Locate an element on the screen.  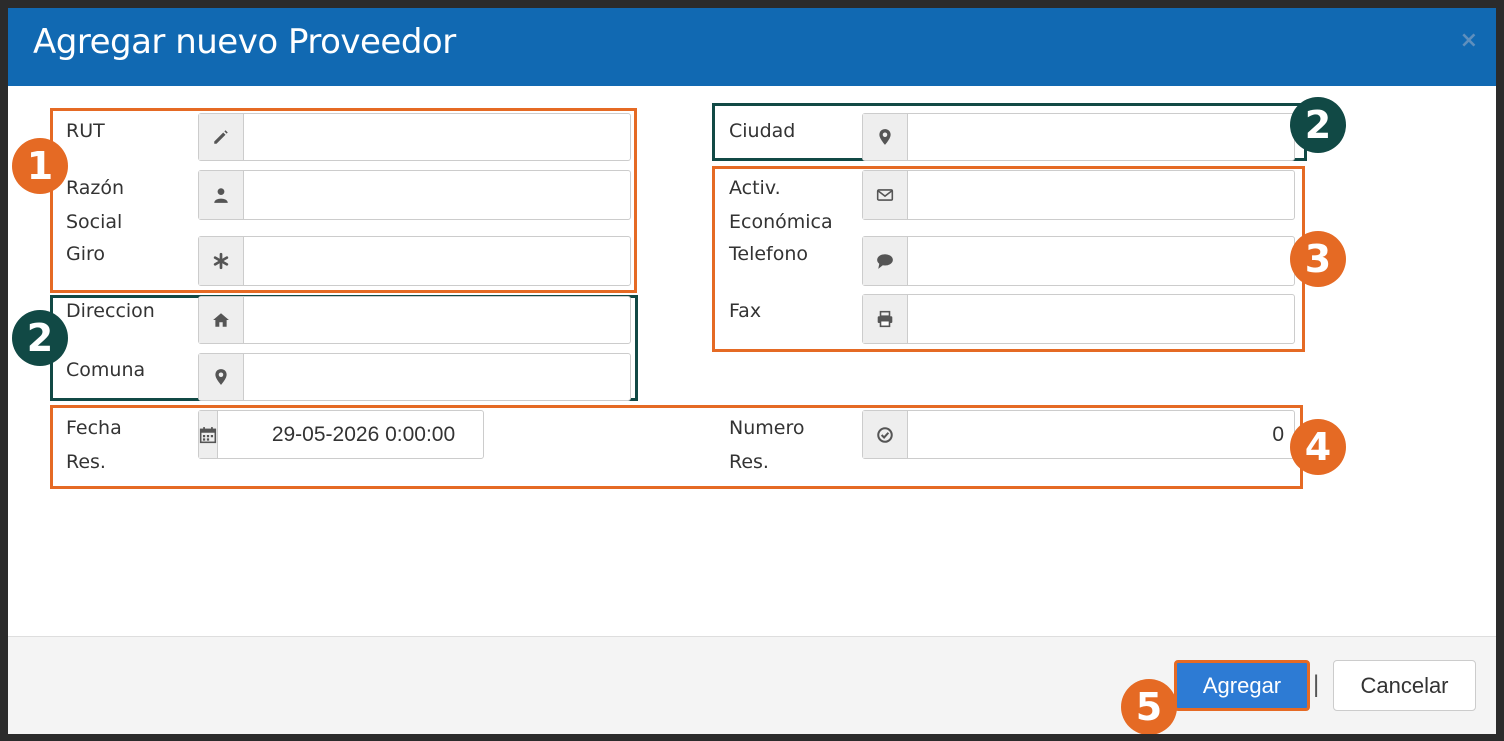
ciudad-label: Ciudad is located at coordinates (762, 131).